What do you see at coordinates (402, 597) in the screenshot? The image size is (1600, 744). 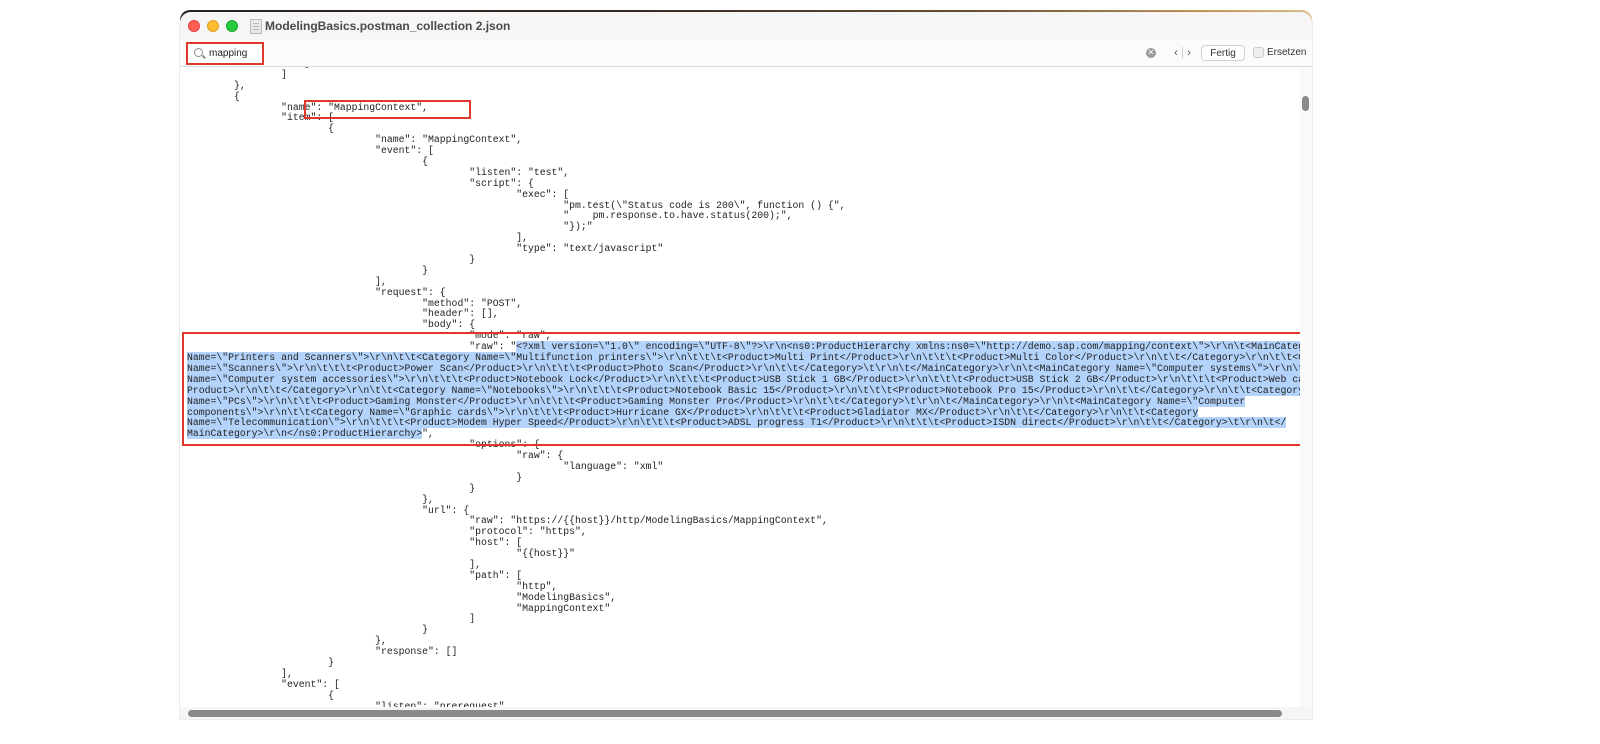 I see `code-line: "ModelingBasics",` at bounding box center [402, 597].